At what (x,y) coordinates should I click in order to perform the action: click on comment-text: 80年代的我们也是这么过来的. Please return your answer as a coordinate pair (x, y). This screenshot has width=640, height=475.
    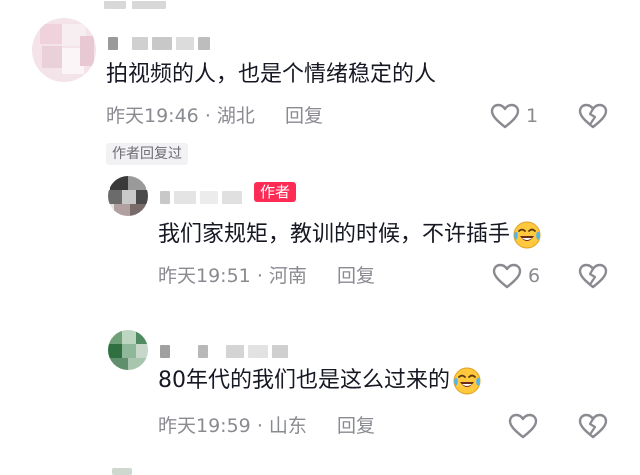
    Looking at the image, I should click on (320, 381).